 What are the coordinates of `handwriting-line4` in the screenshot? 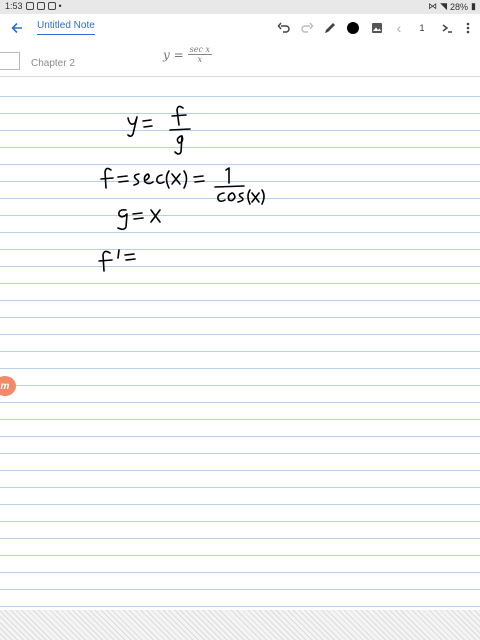 It's located at (117, 260).